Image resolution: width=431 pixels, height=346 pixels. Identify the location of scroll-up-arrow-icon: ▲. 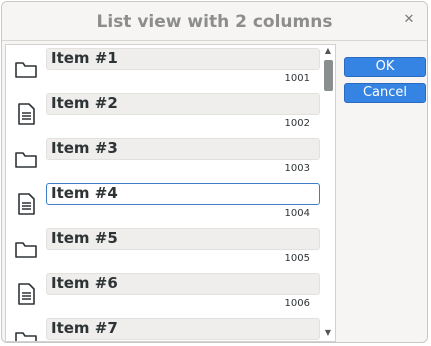
(328, 51).